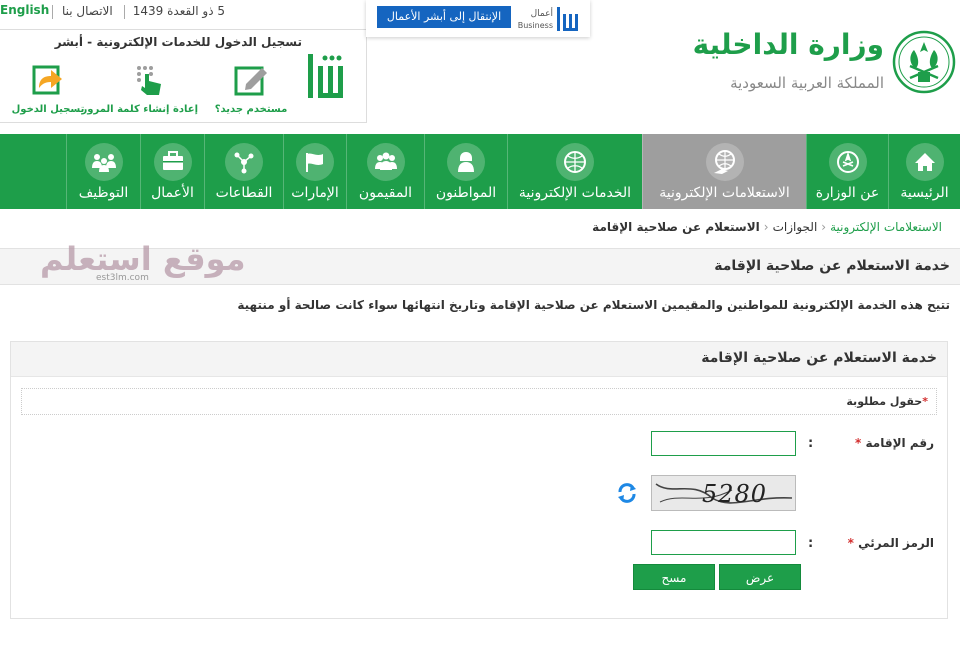  I want to click on clear-button: مسح, so click(674, 577).